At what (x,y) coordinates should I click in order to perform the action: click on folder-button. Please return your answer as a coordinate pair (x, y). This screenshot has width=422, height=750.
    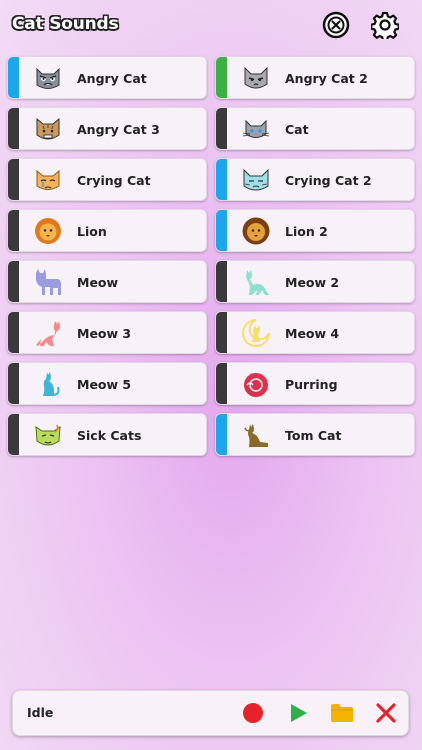
    Looking at the image, I should click on (342, 713).